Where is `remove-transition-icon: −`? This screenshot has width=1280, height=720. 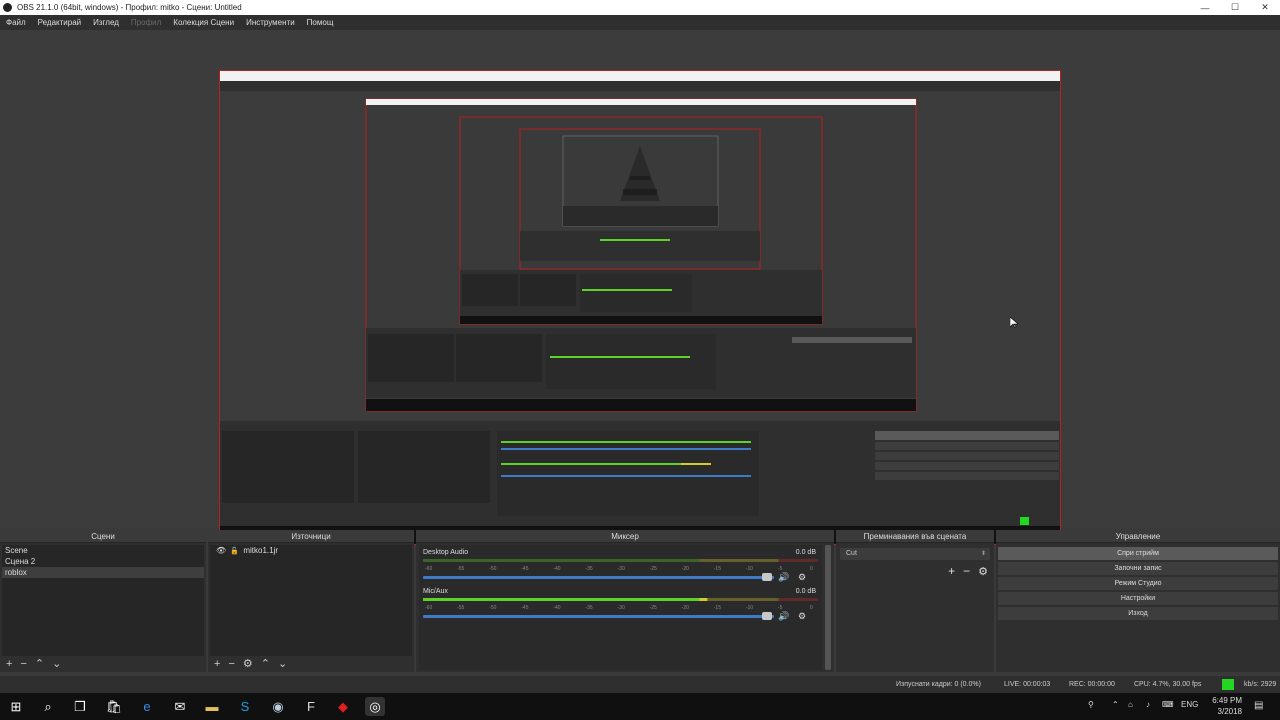
remove-transition-icon: − is located at coordinates (966, 571).